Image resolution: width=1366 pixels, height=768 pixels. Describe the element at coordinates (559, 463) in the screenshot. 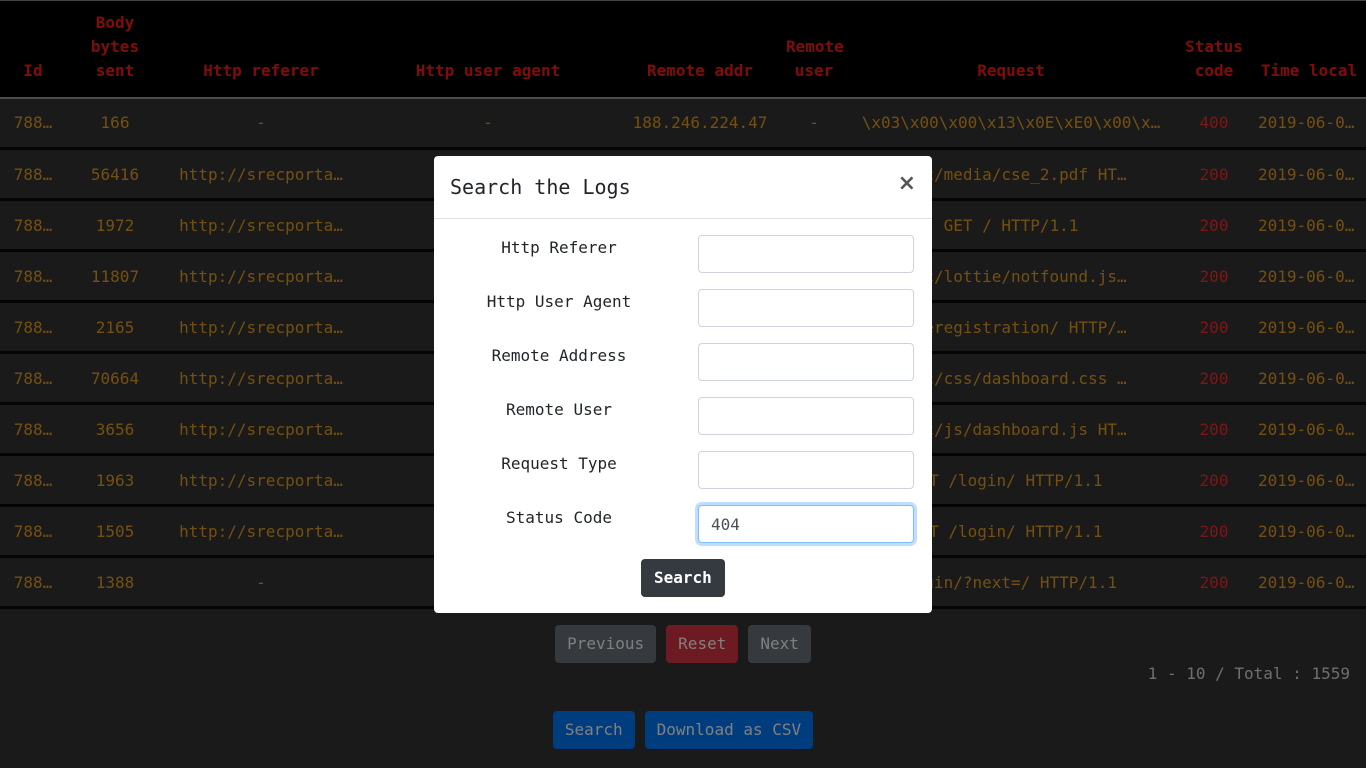

I see `request-type-label: Request Type` at that location.